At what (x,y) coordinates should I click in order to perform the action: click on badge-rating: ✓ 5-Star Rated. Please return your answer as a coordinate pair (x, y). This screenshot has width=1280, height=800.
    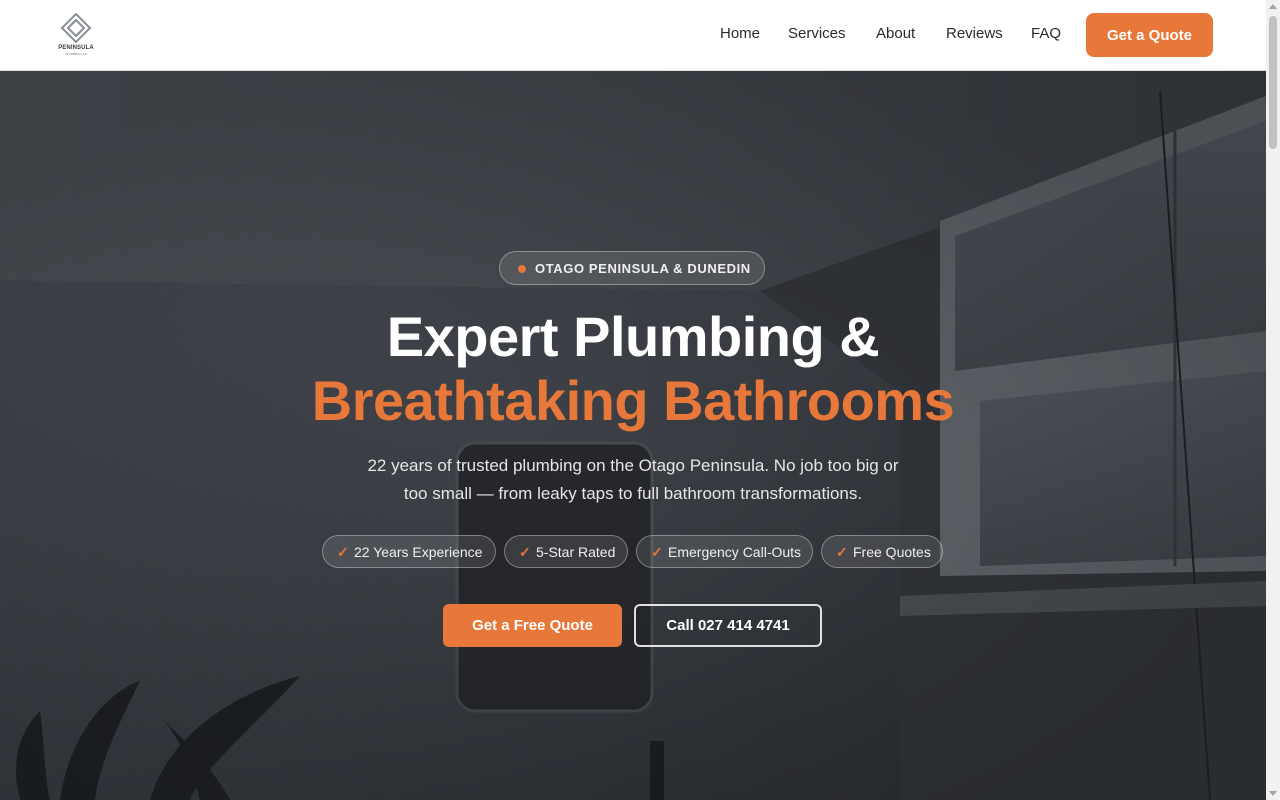
    Looking at the image, I should click on (566, 551).